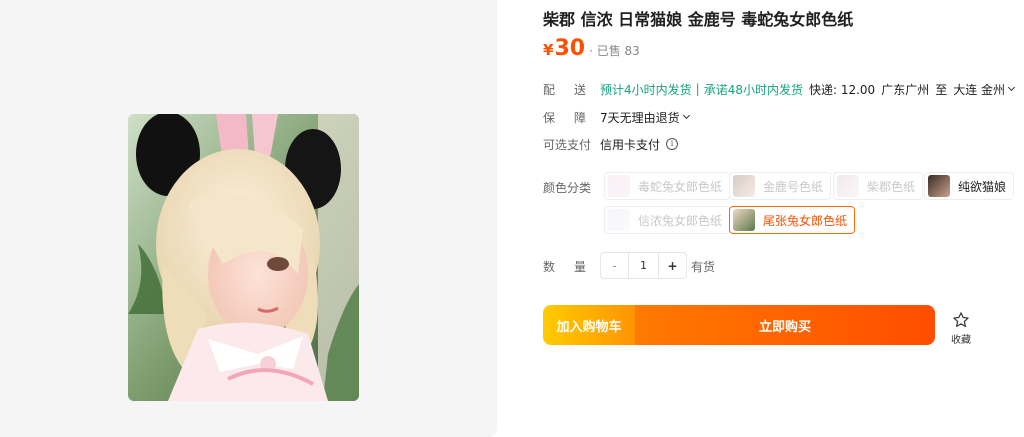  I want to click on buy-now-button: 立即购买, so click(785, 325).